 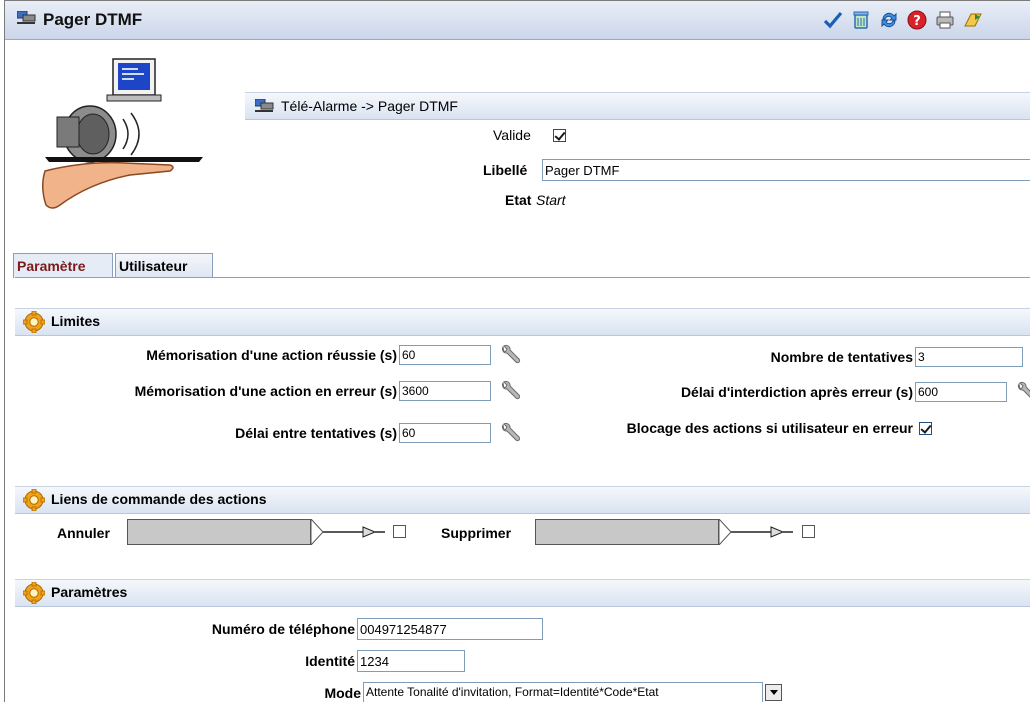 I want to click on window-title: Pager DTMF, so click(x=93, y=19).